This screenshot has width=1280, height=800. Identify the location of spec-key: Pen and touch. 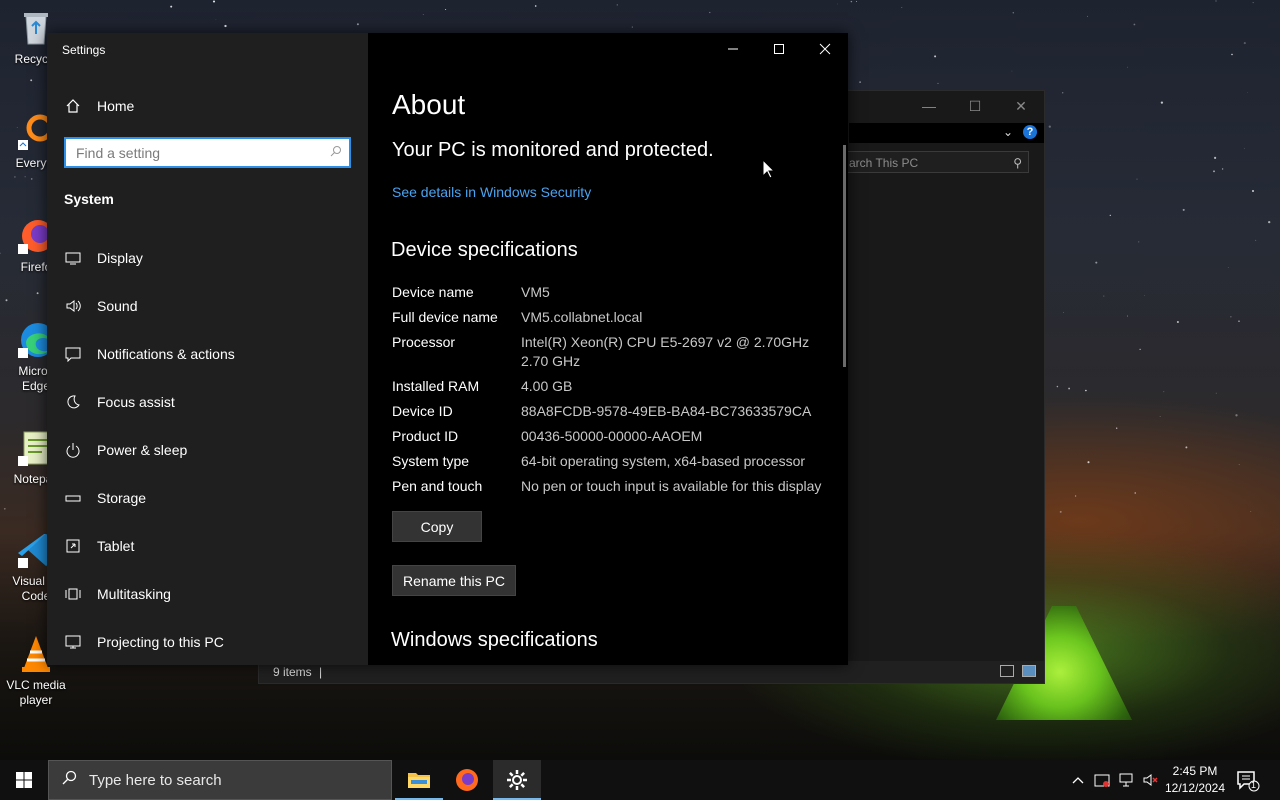
(437, 486).